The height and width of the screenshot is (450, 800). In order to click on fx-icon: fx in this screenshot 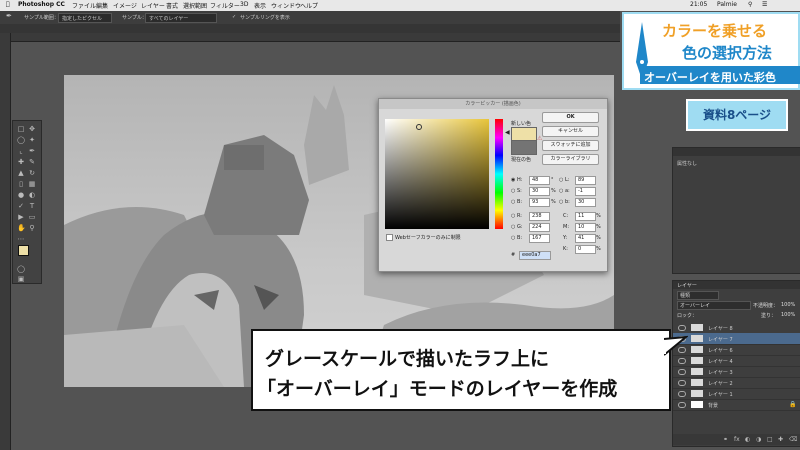, I will do `click(737, 439)`.